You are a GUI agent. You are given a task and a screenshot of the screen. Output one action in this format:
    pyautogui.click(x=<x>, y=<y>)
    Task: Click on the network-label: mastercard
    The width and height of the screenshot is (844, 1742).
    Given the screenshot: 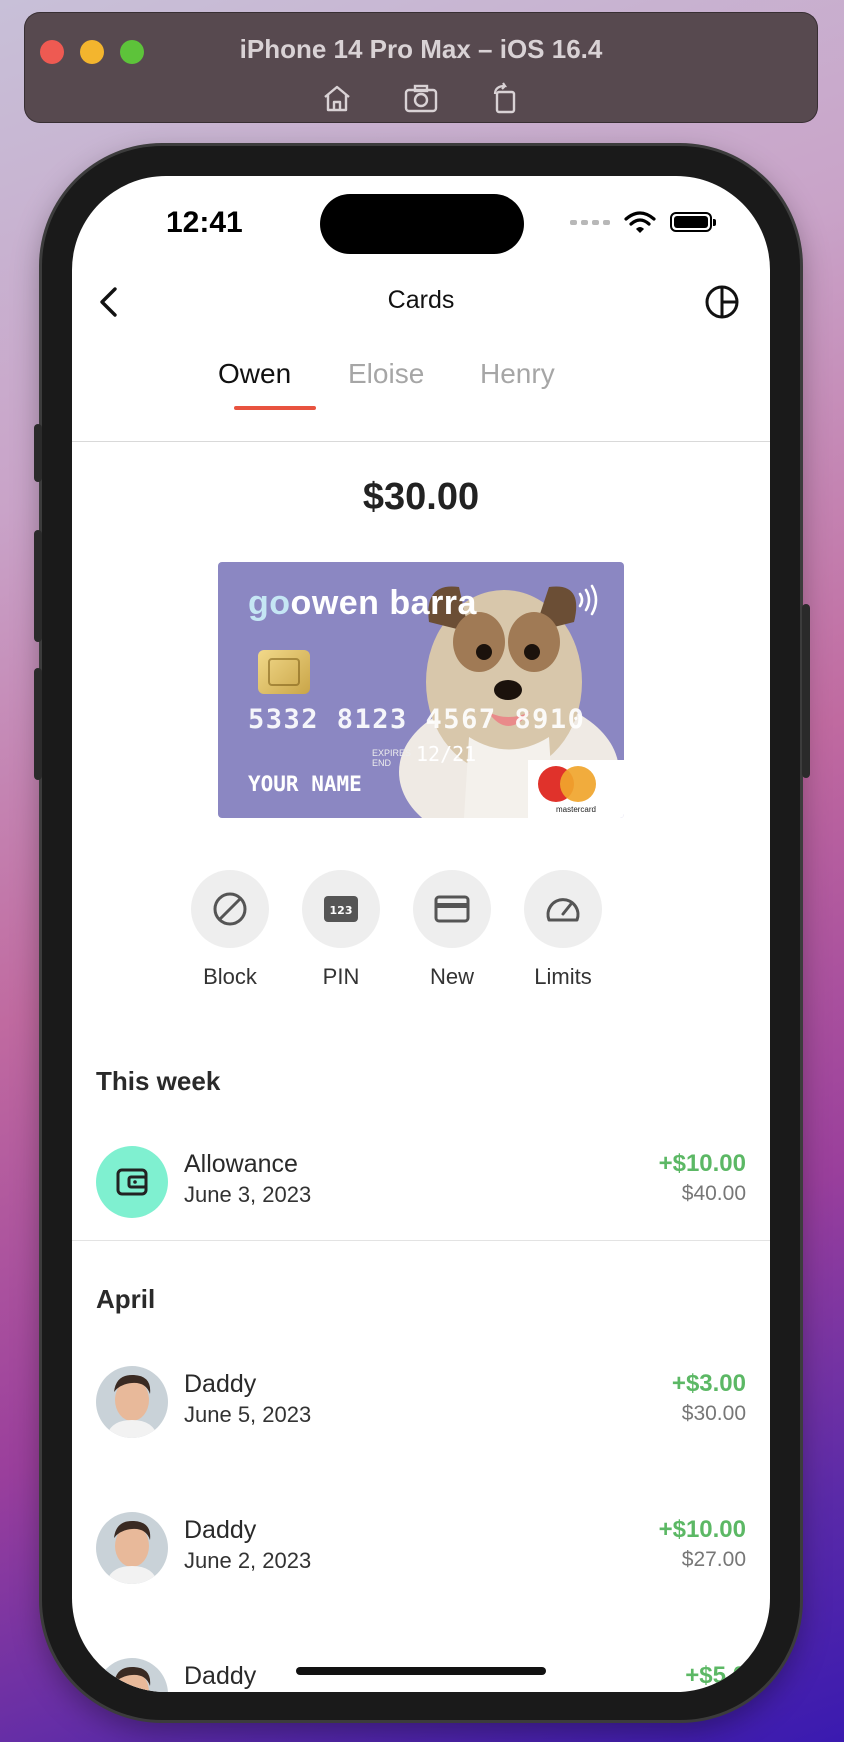 What is the action you would take?
    pyautogui.click(x=575, y=809)
    